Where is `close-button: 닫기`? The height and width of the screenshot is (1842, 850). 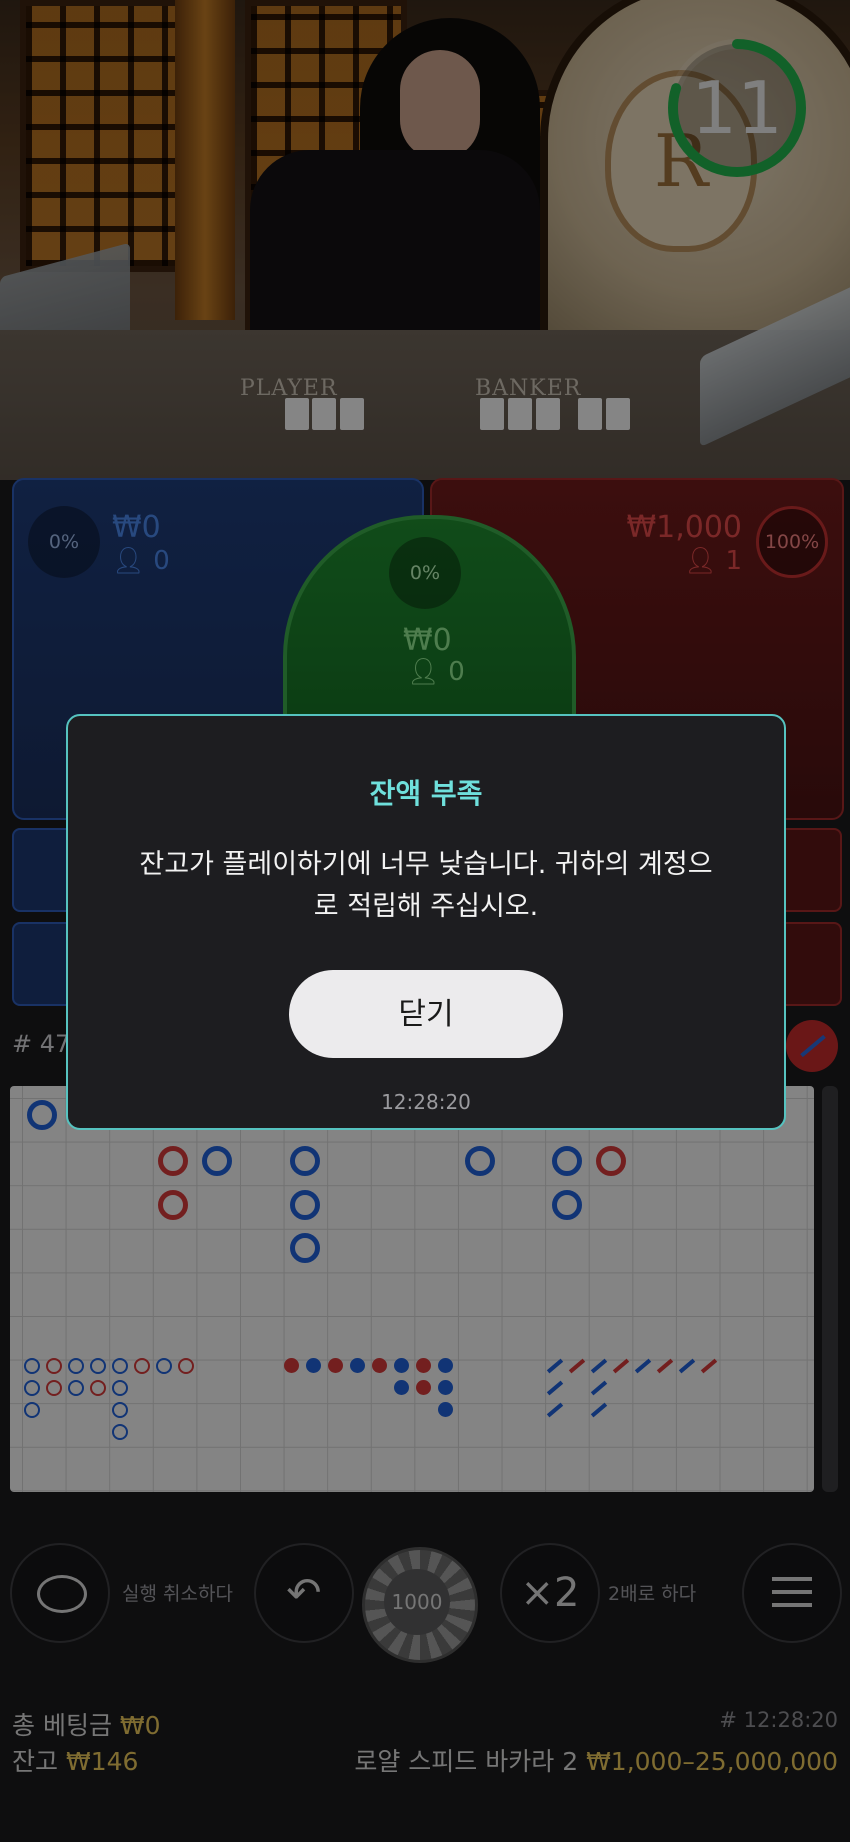
close-button: 닫기 is located at coordinates (426, 1014).